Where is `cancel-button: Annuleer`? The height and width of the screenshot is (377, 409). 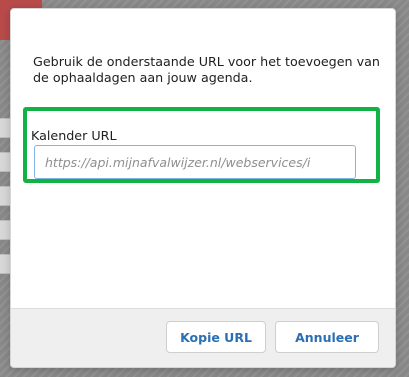 cancel-button: Annuleer is located at coordinates (327, 337).